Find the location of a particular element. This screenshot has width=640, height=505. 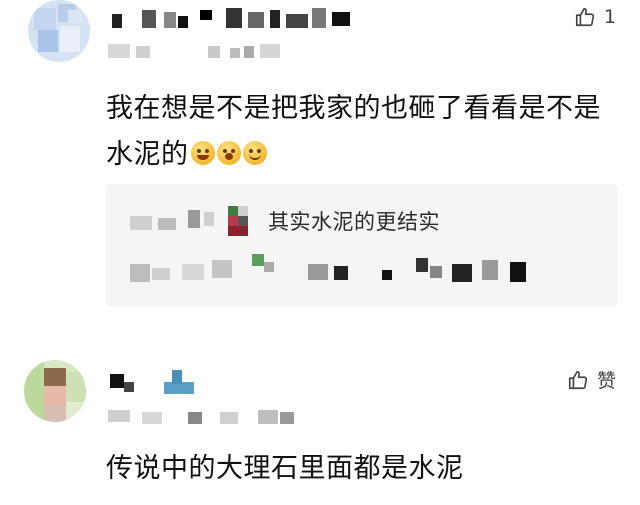

reply-redacted-line is located at coordinates (340, 271).